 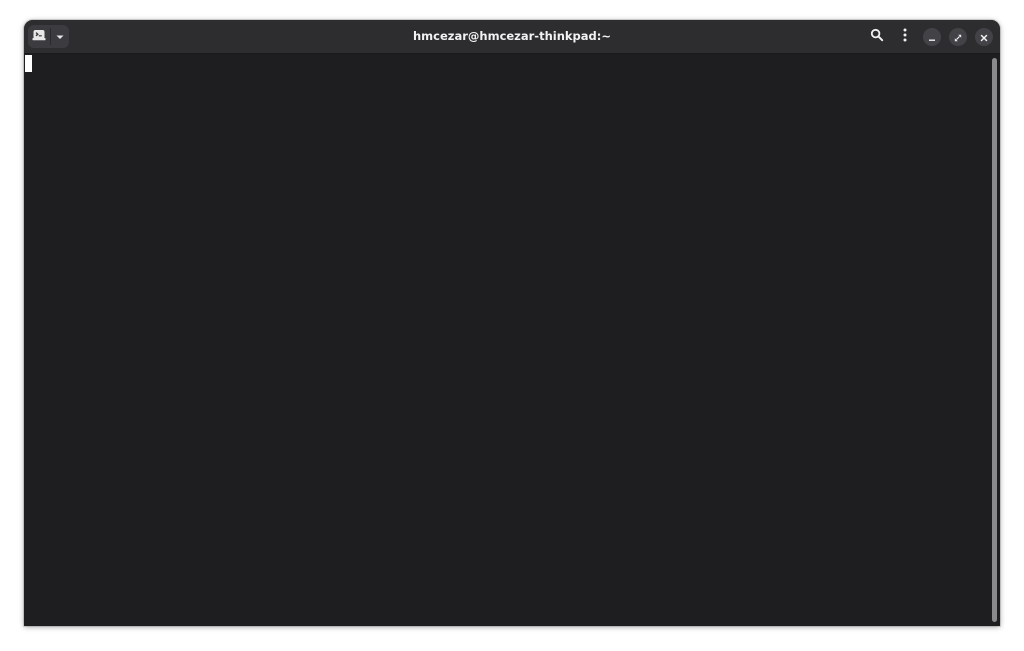 I want to click on close-icon, so click(x=984, y=37).